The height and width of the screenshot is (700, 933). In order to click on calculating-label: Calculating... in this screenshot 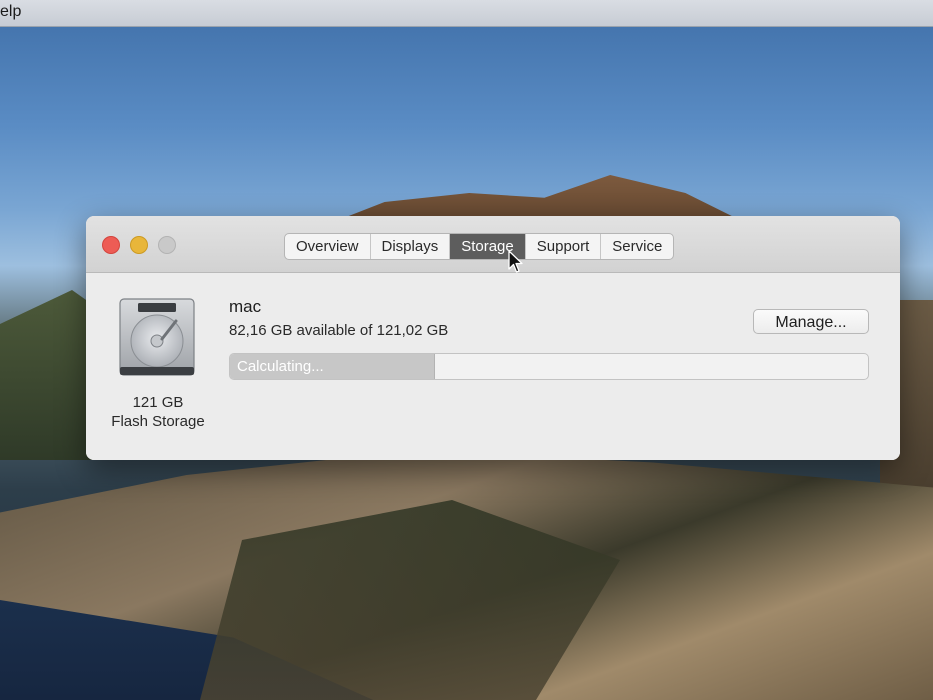, I will do `click(280, 366)`.